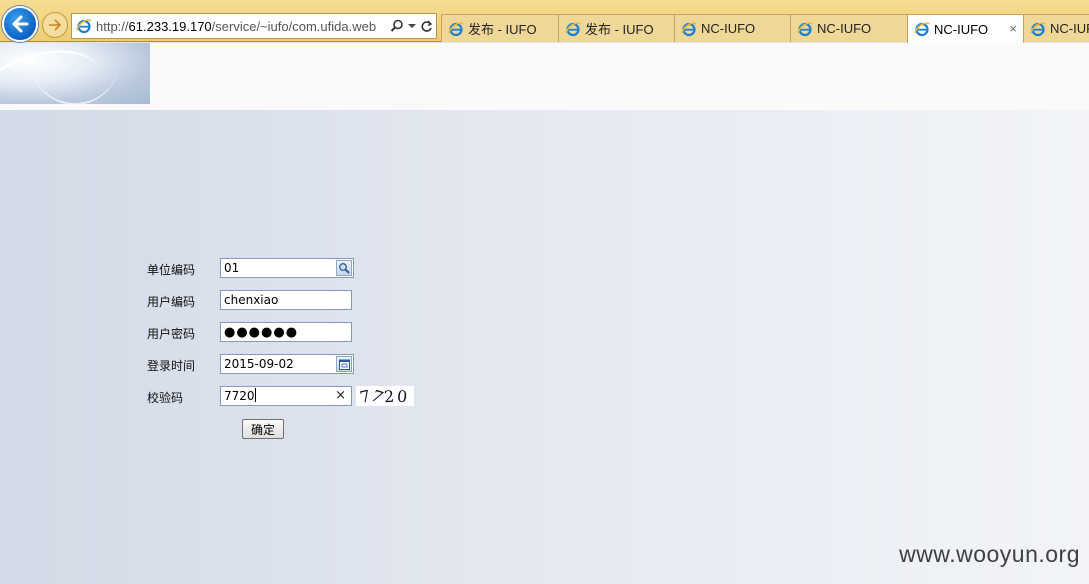 The height and width of the screenshot is (584, 1089). Describe the element at coordinates (340, 396) in the screenshot. I see `clear-input-icon: ×` at that location.